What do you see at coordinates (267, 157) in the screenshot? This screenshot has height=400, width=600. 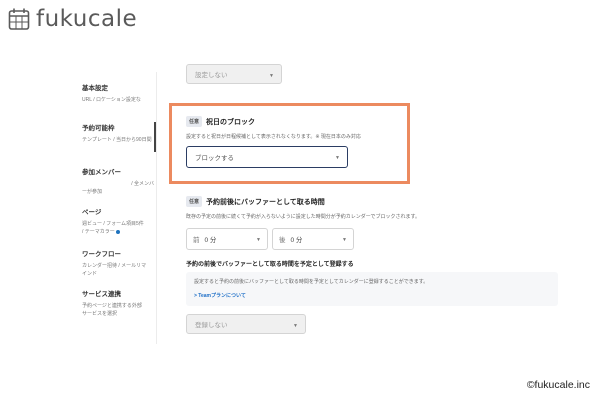 I see `holiday-block-select: ブロックする ▼` at bounding box center [267, 157].